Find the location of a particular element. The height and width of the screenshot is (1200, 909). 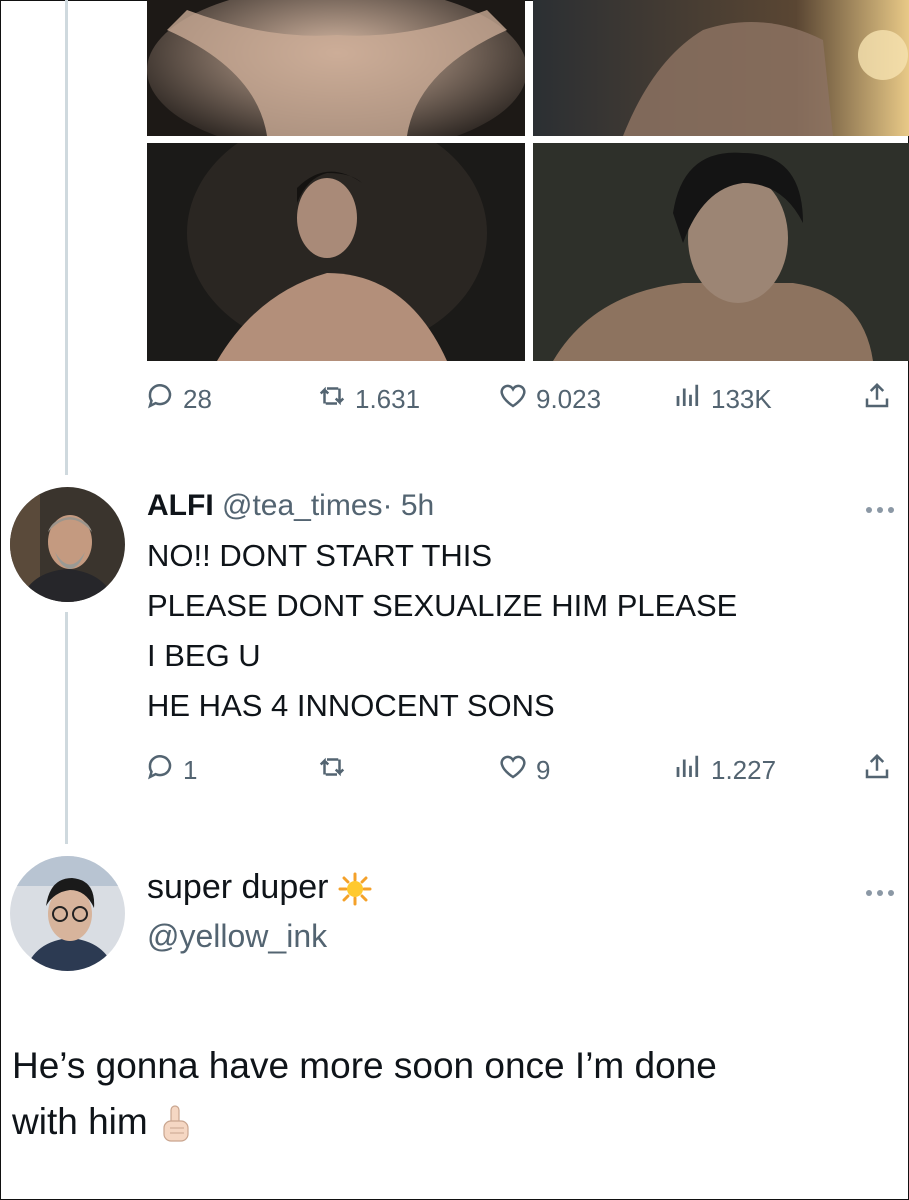

views-count: 1.227 is located at coordinates (744, 770).